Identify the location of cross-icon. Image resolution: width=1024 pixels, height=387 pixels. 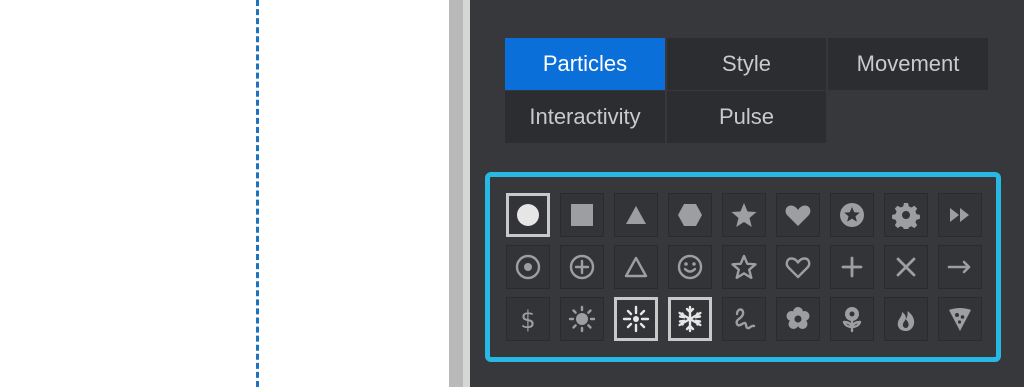
(906, 267).